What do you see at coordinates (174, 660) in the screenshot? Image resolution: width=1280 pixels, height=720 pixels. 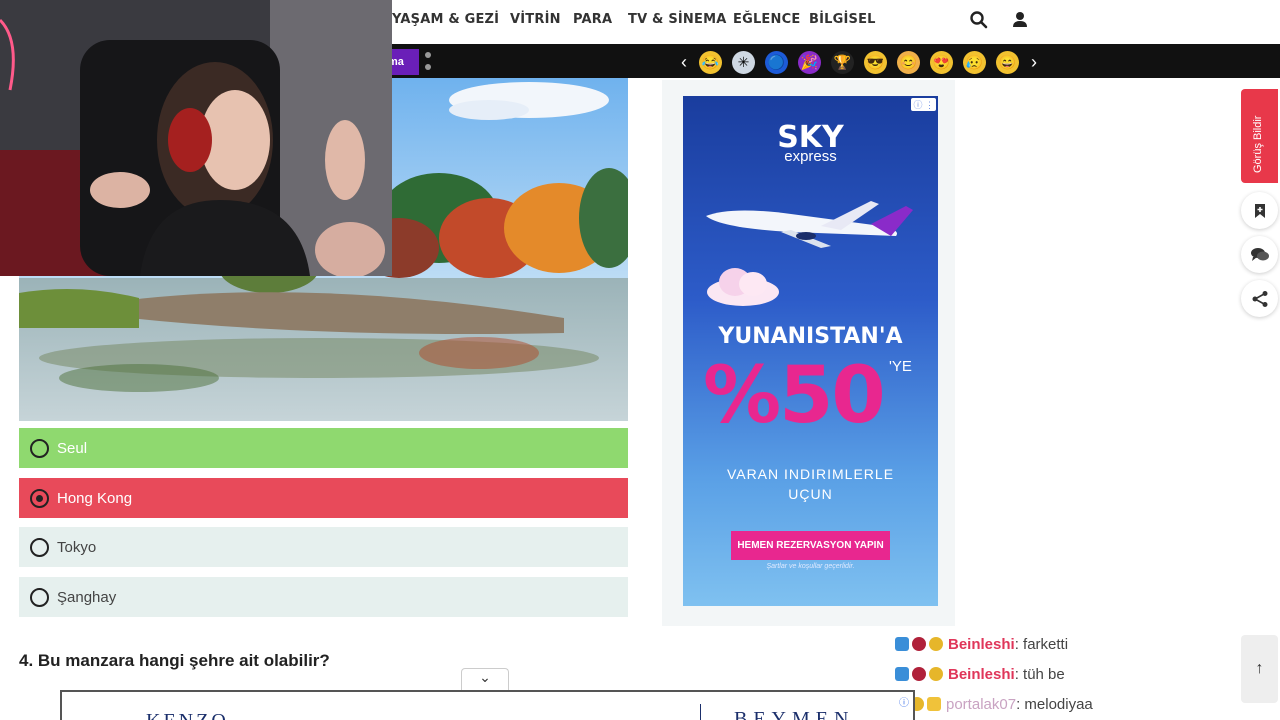 I see `question-title: 4. Bu manzara hangi şehre ait olabilir?` at bounding box center [174, 660].